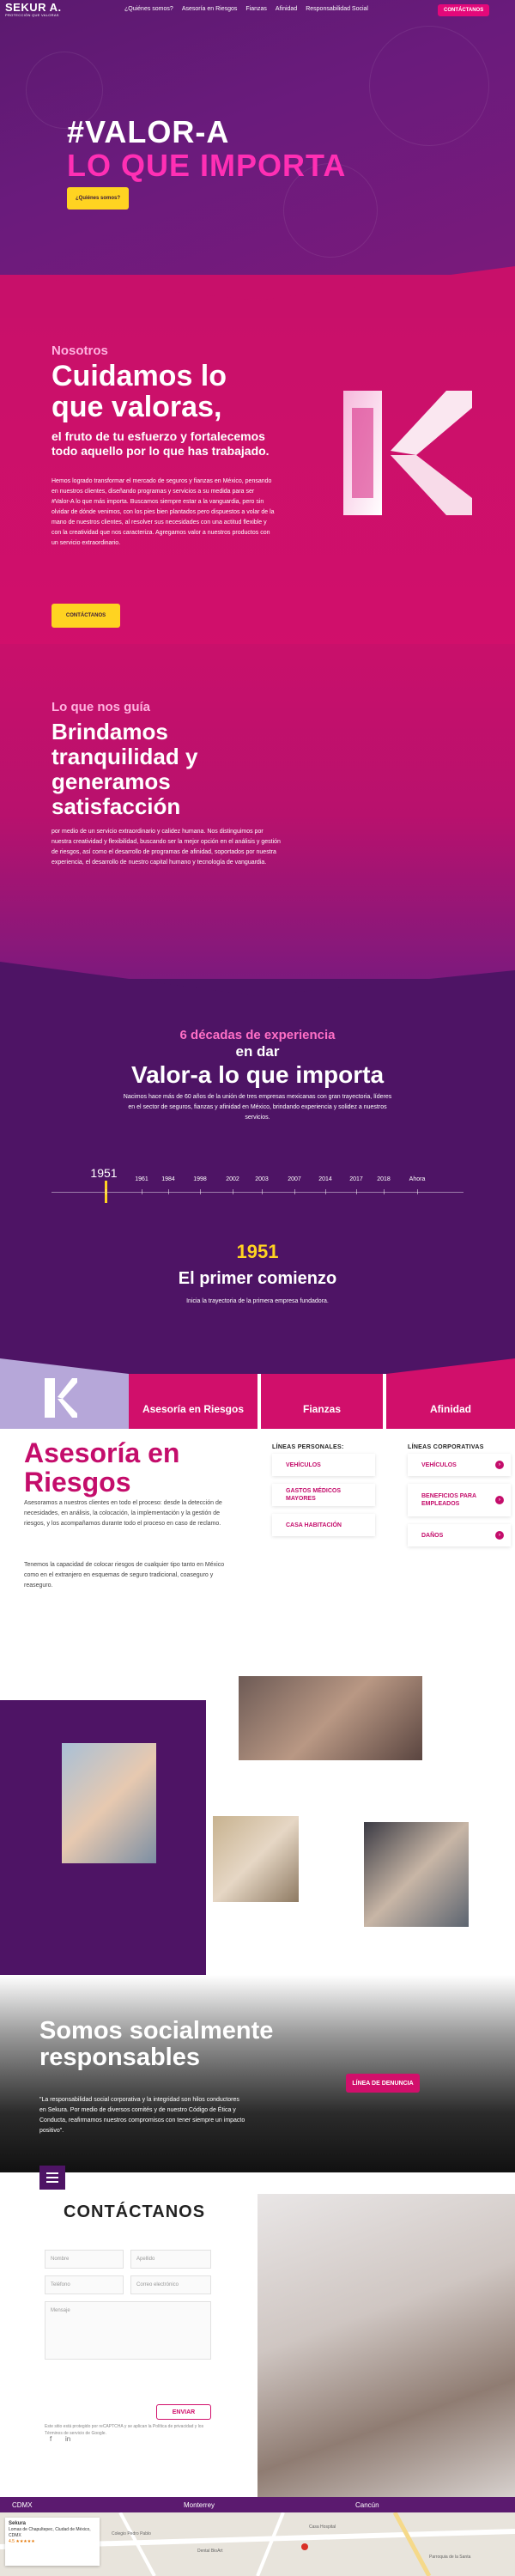 Image resolution: width=515 pixels, height=2576 pixels. What do you see at coordinates (286, 9) in the screenshot?
I see `nav-afinidad: Afinidad` at bounding box center [286, 9].